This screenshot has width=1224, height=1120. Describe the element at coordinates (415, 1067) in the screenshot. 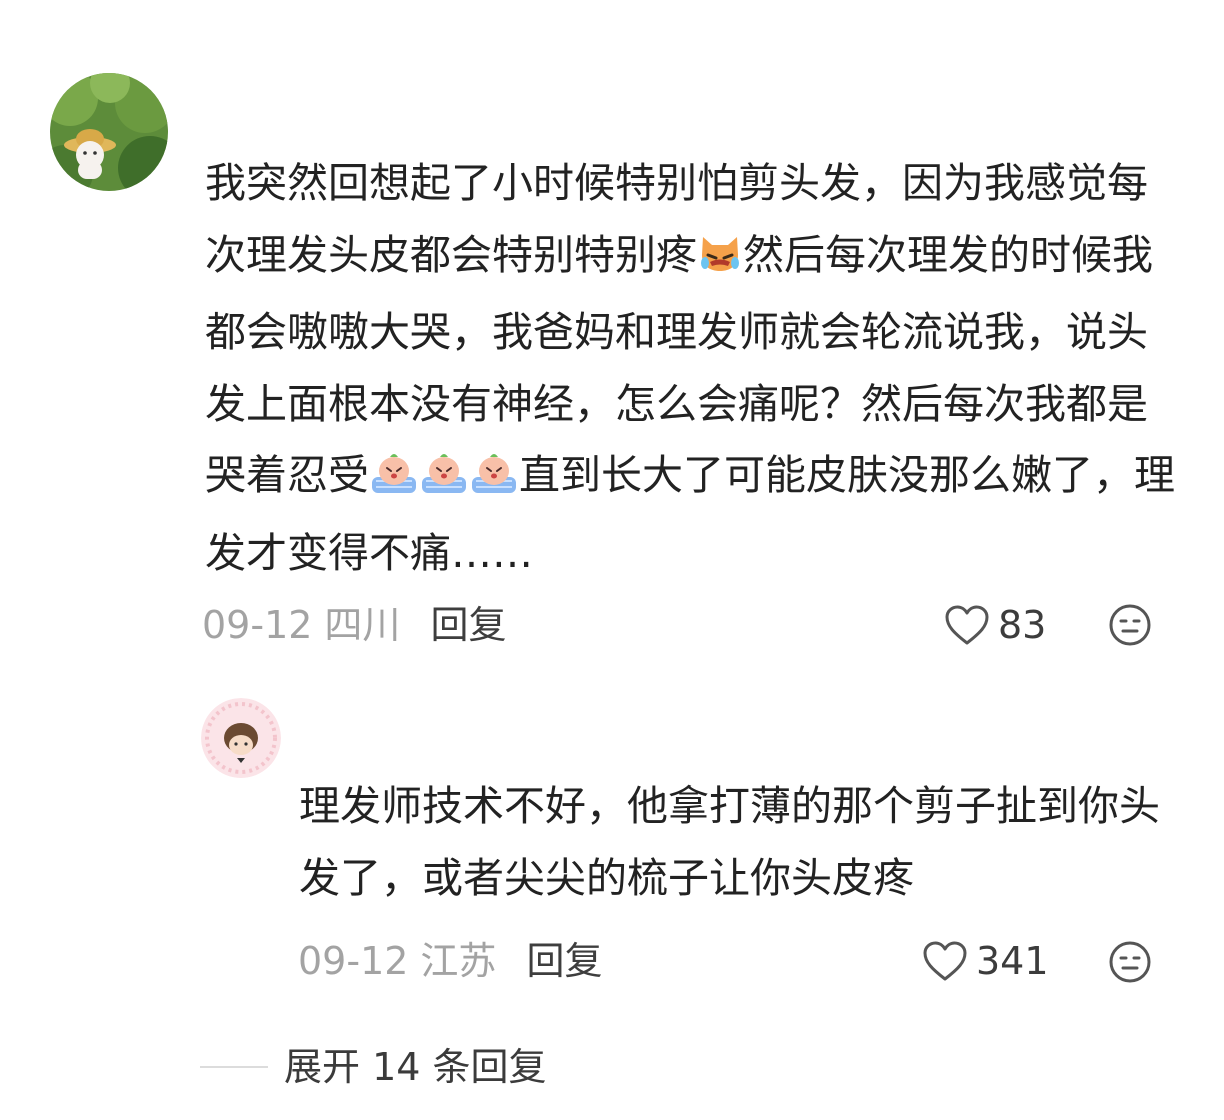

I see `expand-replies-label: 展开 14 条回复` at that location.